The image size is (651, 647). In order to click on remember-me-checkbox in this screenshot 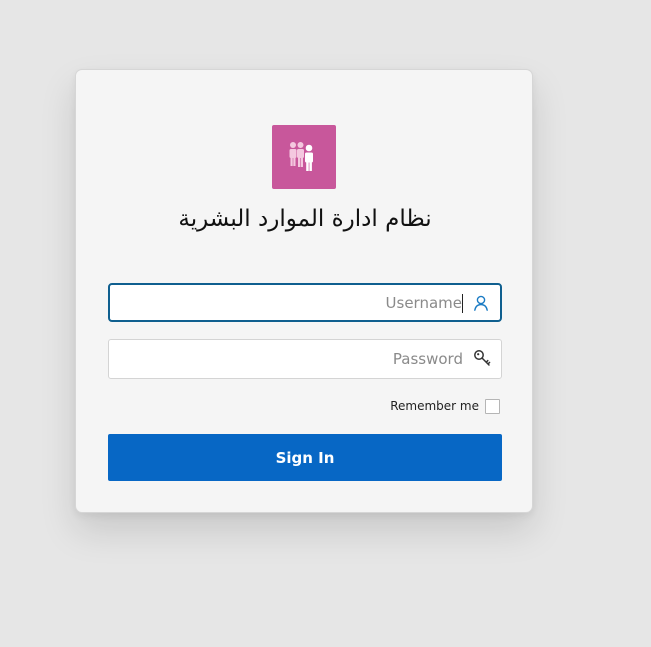, I will do `click(492, 406)`.